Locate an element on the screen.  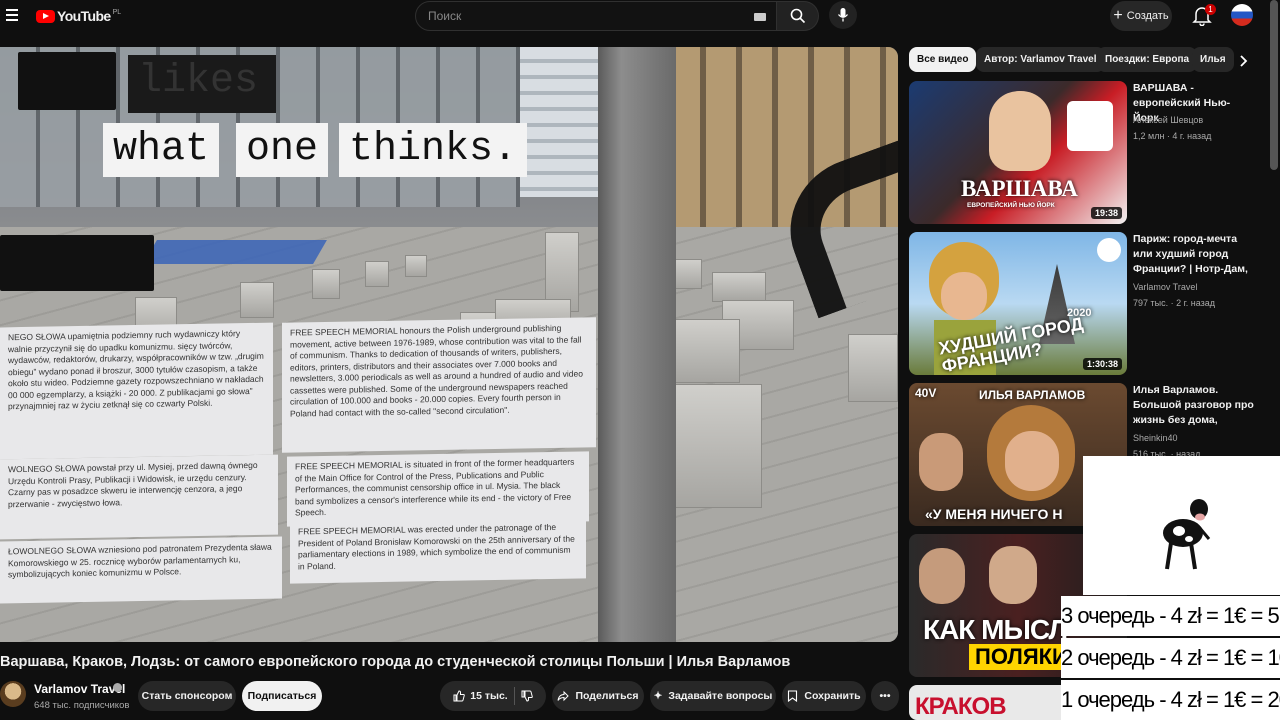
overlay-word-thinks: thinks. is located at coordinates (433, 150).